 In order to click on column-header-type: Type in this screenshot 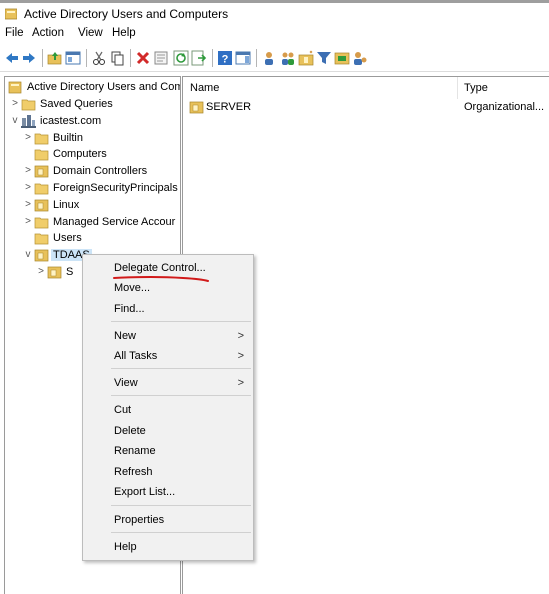, I will do `click(476, 88)`.